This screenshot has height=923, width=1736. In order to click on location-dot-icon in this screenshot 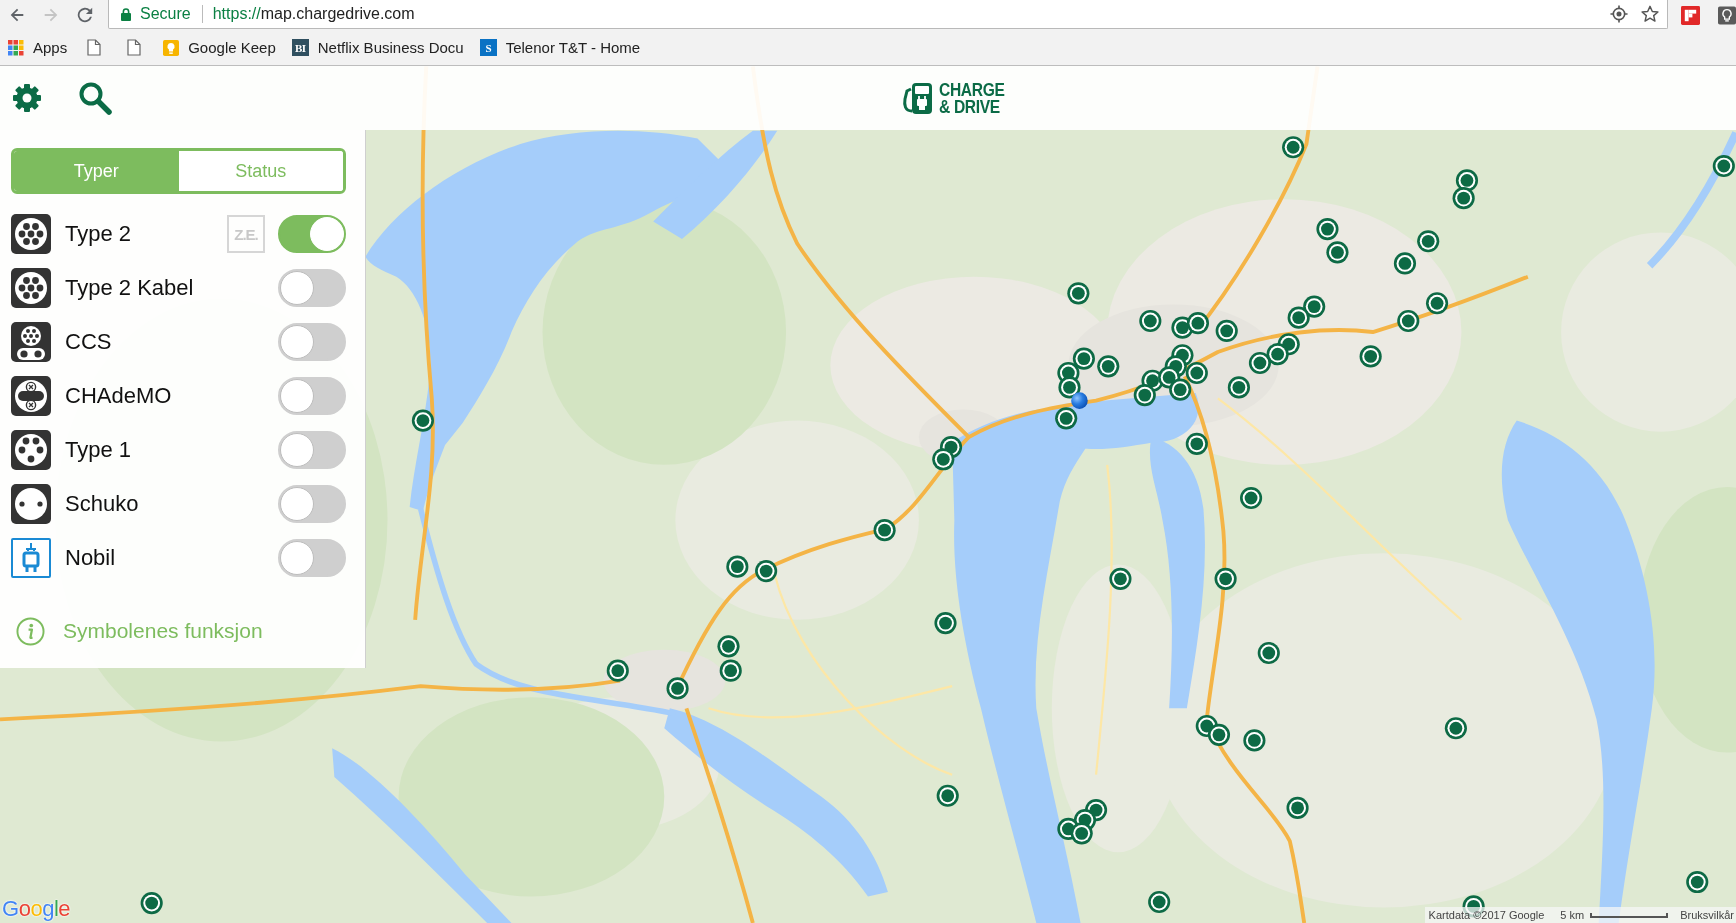, I will do `click(1079, 400)`.